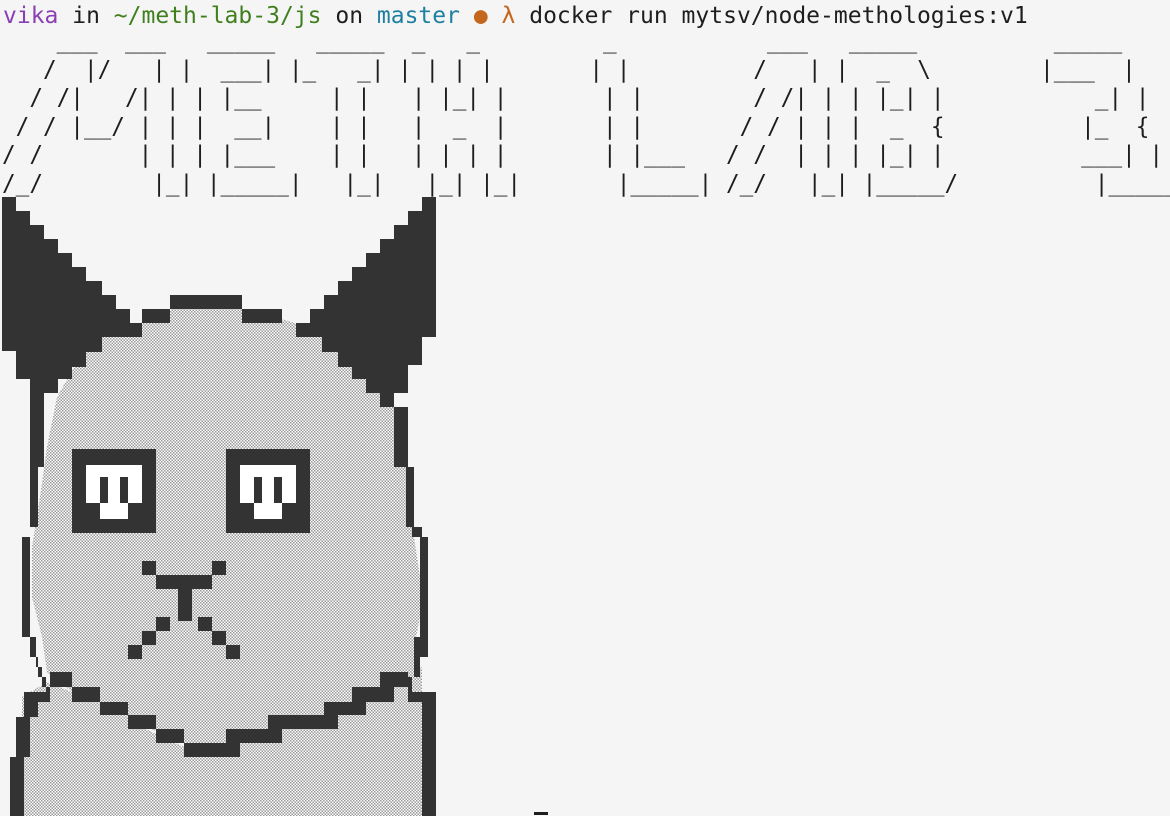  What do you see at coordinates (114, 491) in the screenshot?
I see `cat-left-eye` at bounding box center [114, 491].